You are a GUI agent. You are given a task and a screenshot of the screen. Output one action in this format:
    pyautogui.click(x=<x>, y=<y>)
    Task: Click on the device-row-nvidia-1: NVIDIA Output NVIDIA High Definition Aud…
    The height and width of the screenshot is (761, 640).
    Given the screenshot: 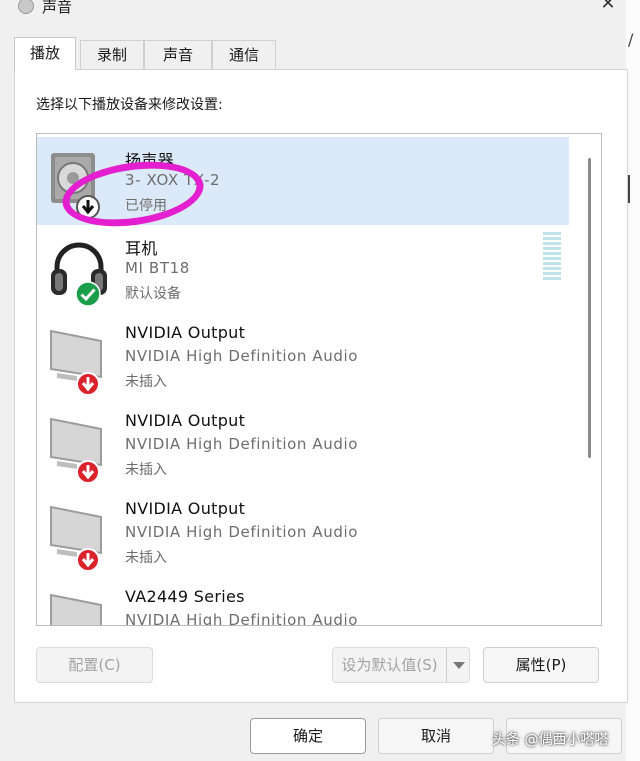 What is the action you would take?
    pyautogui.click(x=303, y=357)
    